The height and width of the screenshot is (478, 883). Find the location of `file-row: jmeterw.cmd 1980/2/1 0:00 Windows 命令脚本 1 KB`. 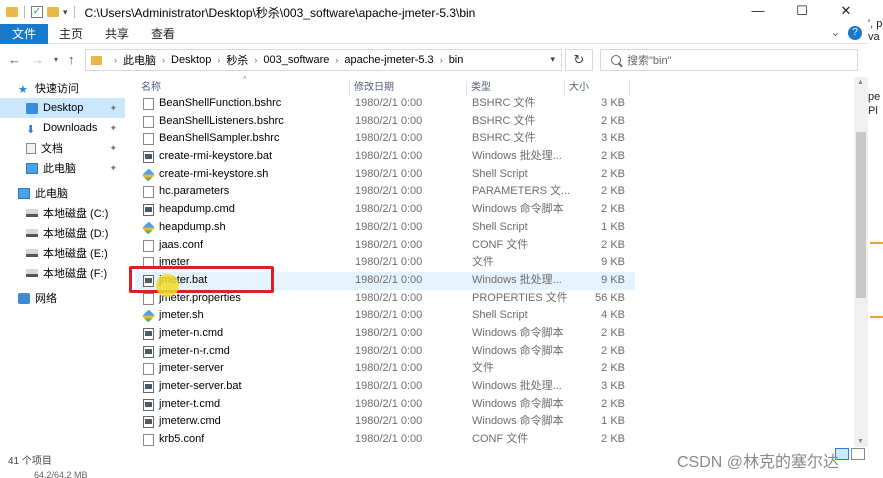

file-row: jmeterw.cmd 1980/2/1 0:00 Windows 命令脚本 1 KB is located at coordinates (385, 422).